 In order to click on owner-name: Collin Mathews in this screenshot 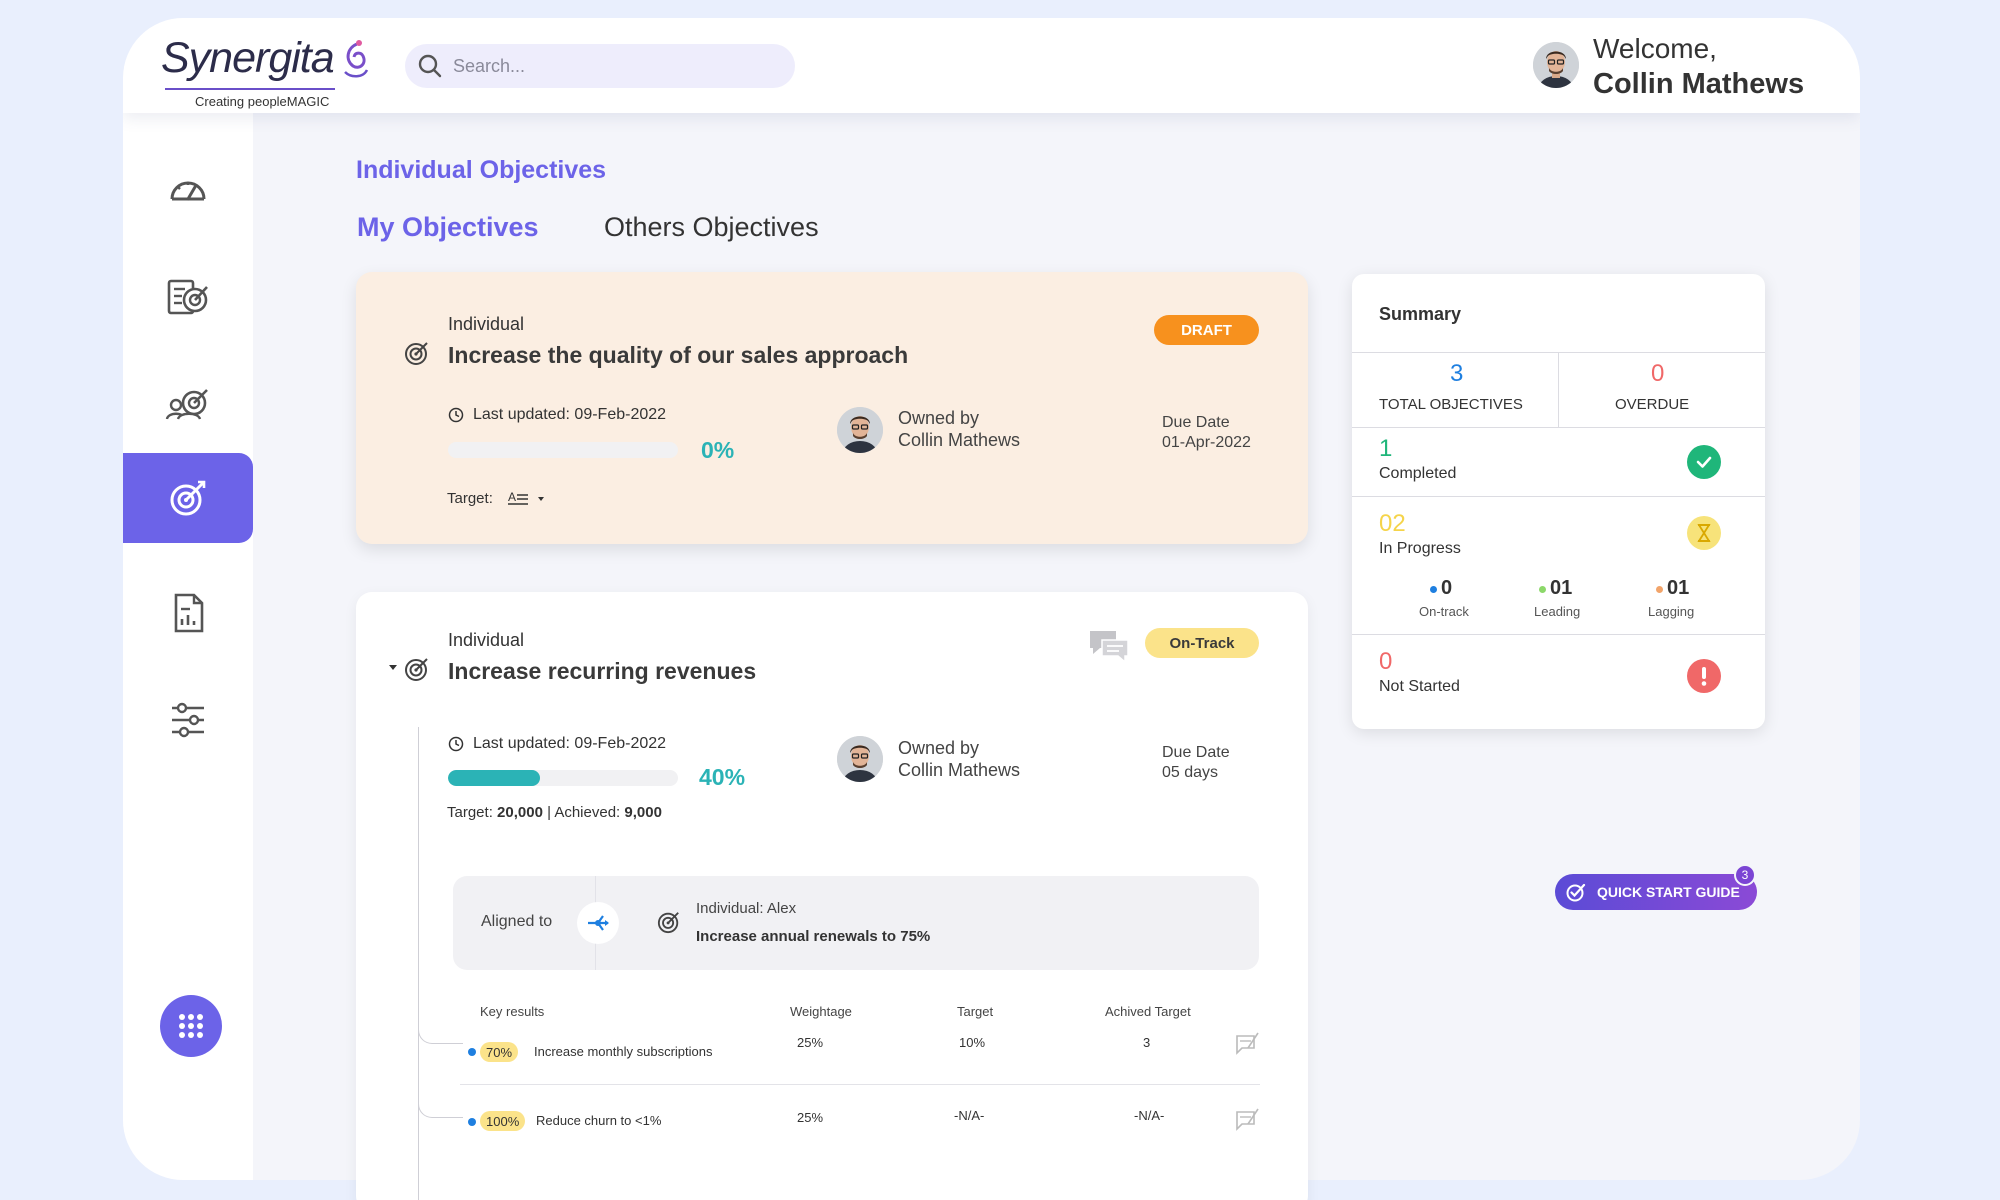, I will do `click(959, 770)`.